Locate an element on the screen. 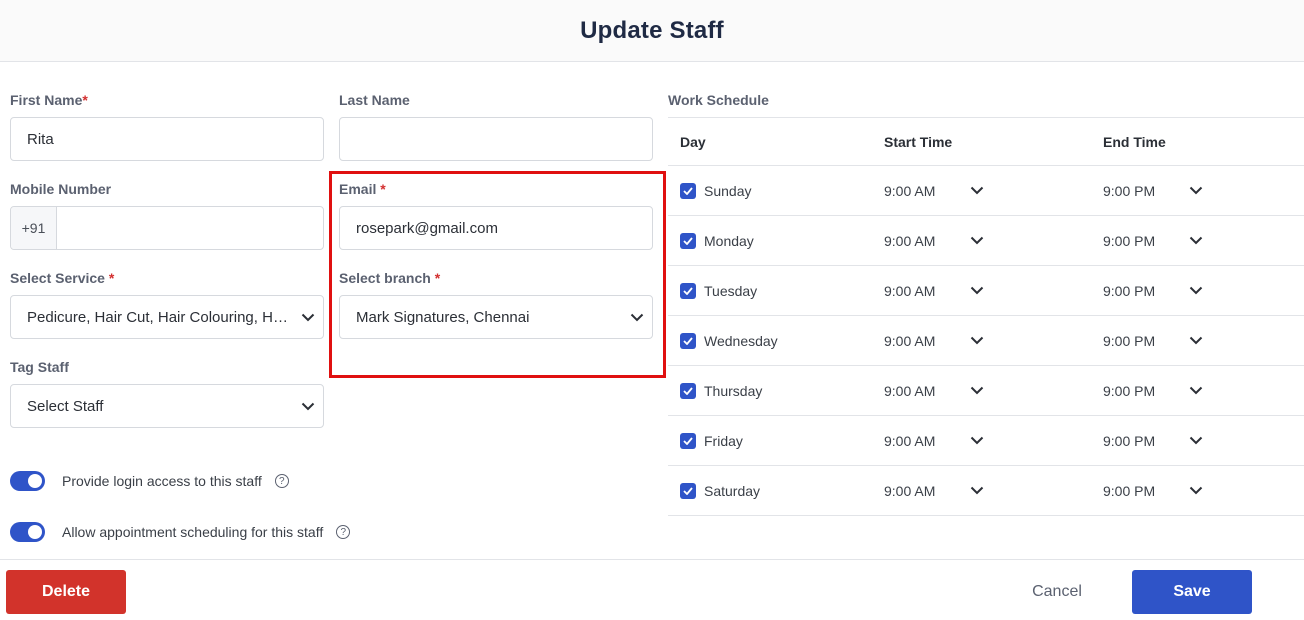 The width and height of the screenshot is (1304, 620). email-field: rosepark@gmail.com is located at coordinates (496, 228).